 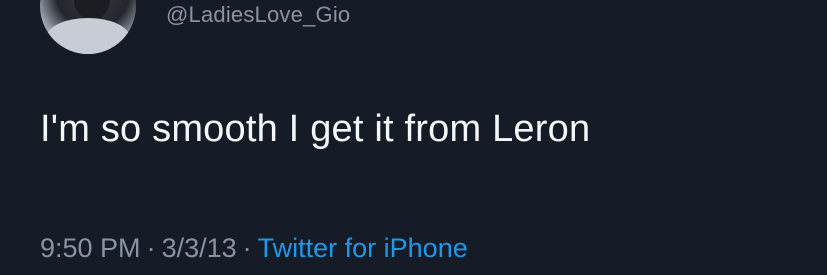 What do you see at coordinates (199, 248) in the screenshot?
I see `tweet-date: 3/3/13` at bounding box center [199, 248].